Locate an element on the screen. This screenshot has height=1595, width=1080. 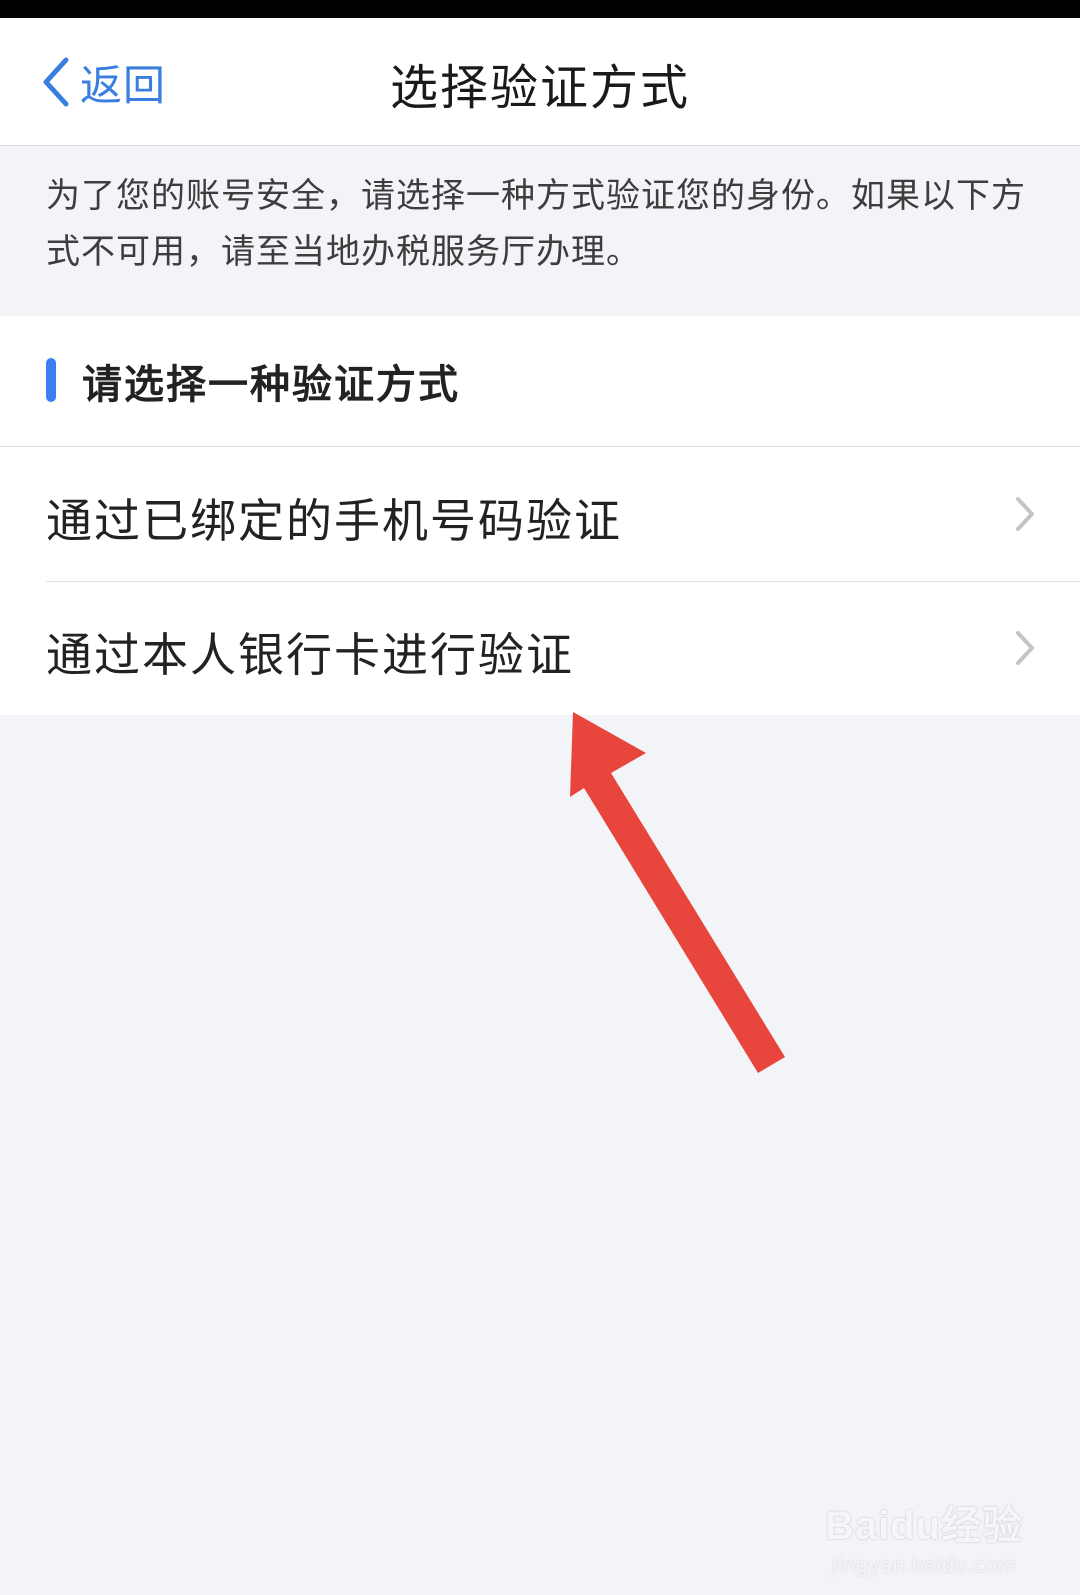
section-marker is located at coordinates (51, 380).